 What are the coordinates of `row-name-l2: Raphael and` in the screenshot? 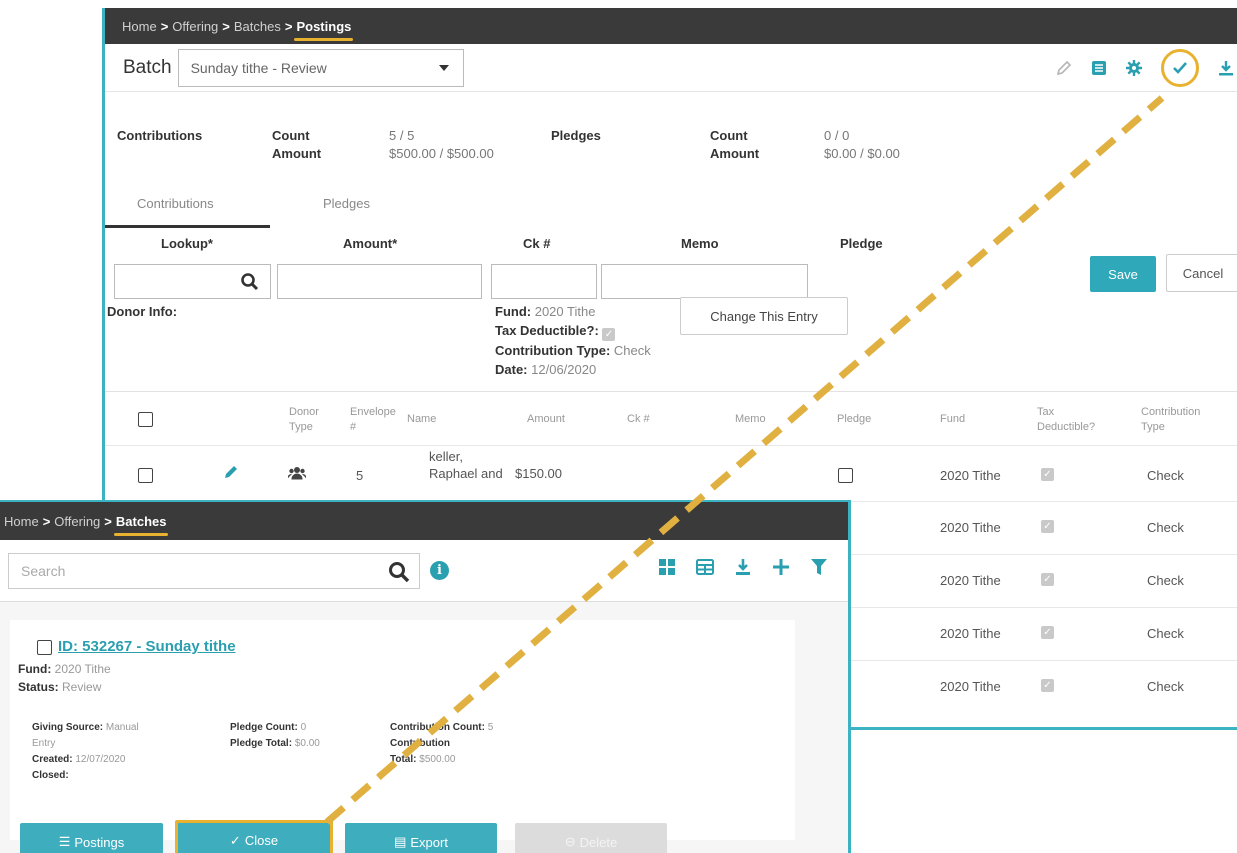 It's located at (466, 473).